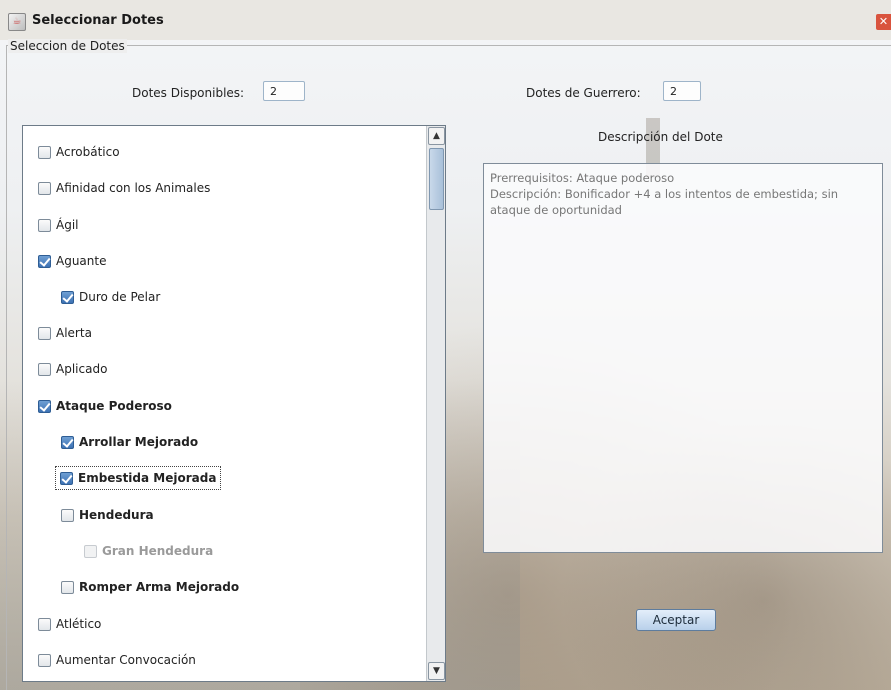 The image size is (891, 690). What do you see at coordinates (79, 624) in the screenshot?
I see `feat-label: Atlético` at bounding box center [79, 624].